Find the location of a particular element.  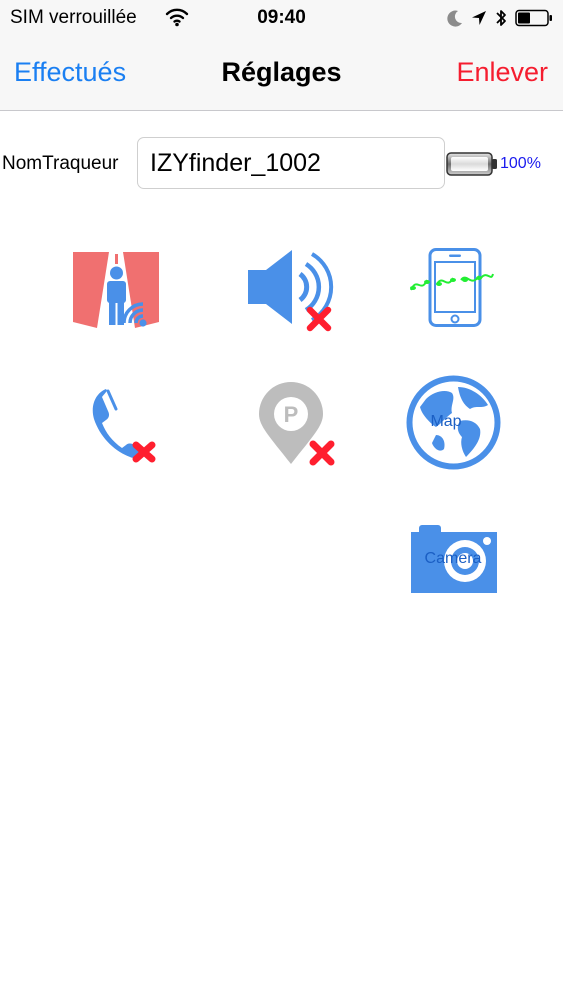

camera-label: Camera is located at coordinates (453, 558).